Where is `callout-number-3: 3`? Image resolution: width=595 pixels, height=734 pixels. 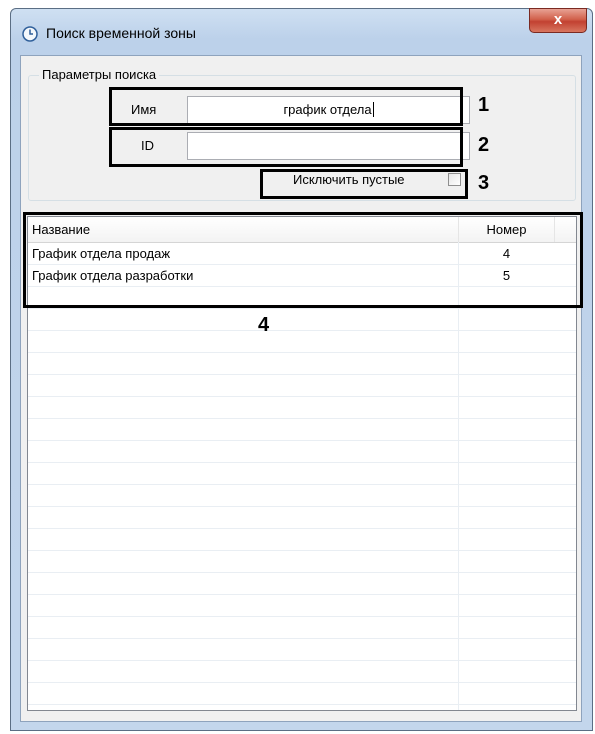
callout-number-3: 3 is located at coordinates (484, 183).